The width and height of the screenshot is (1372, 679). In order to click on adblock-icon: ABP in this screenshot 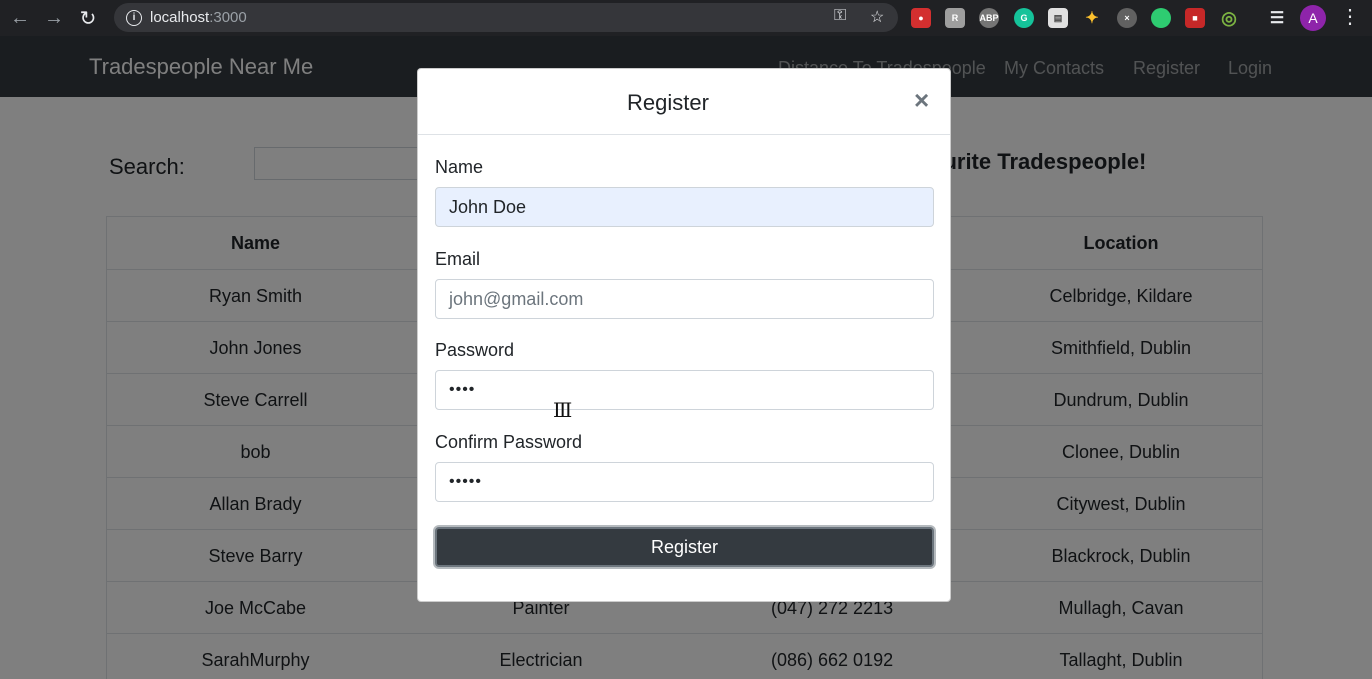, I will do `click(989, 18)`.